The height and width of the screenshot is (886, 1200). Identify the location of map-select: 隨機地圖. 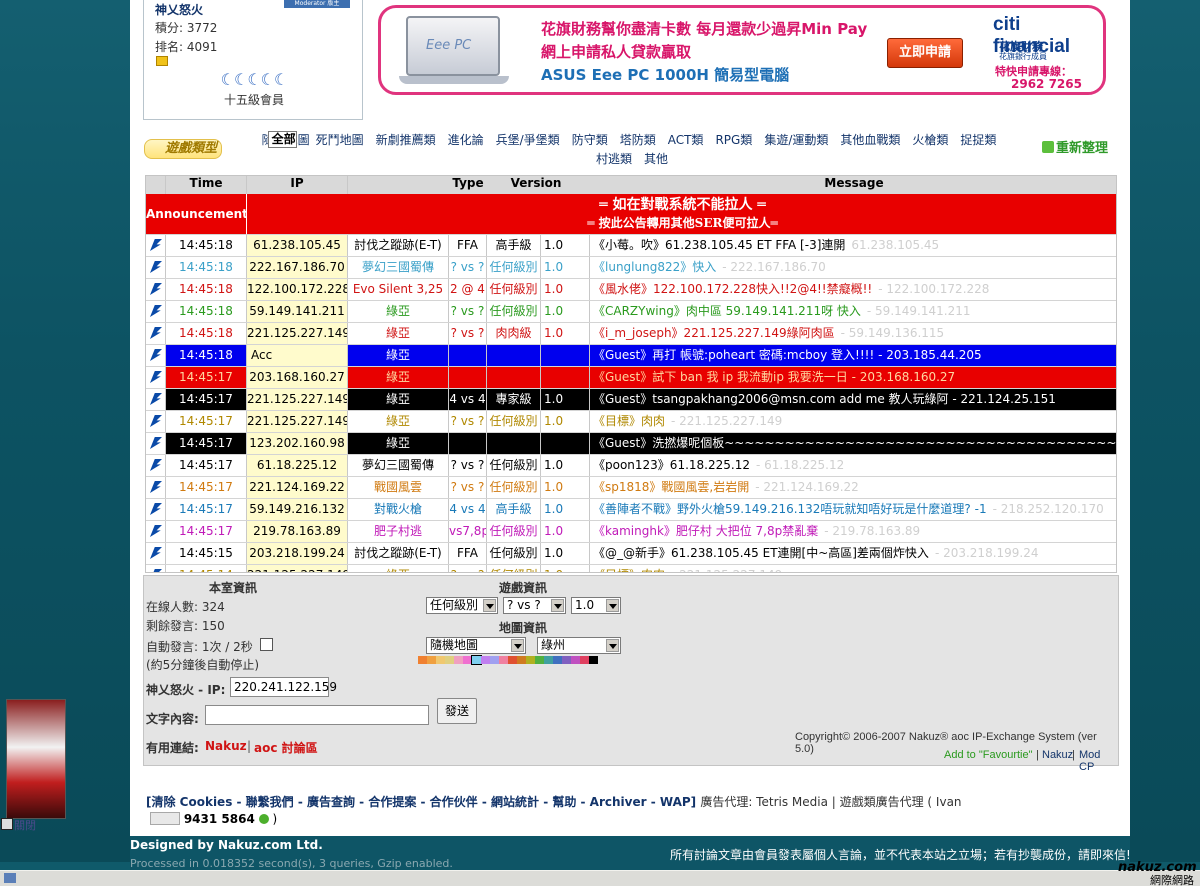
(476, 645).